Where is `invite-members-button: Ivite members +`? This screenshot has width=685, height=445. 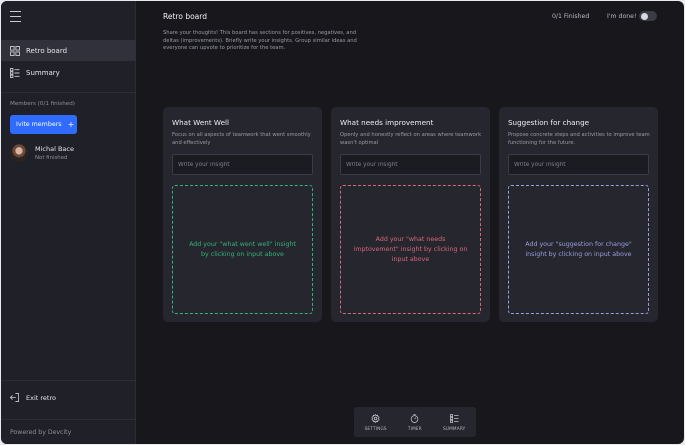
invite-members-button: Ivite members + is located at coordinates (43, 124).